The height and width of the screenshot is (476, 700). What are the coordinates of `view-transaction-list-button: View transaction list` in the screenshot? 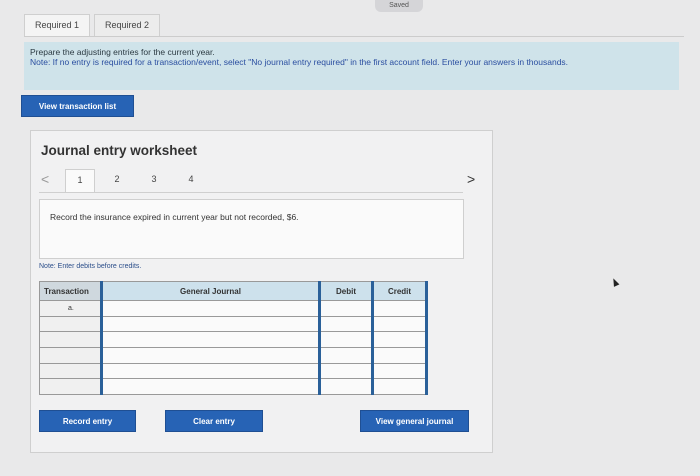 It's located at (77, 106).